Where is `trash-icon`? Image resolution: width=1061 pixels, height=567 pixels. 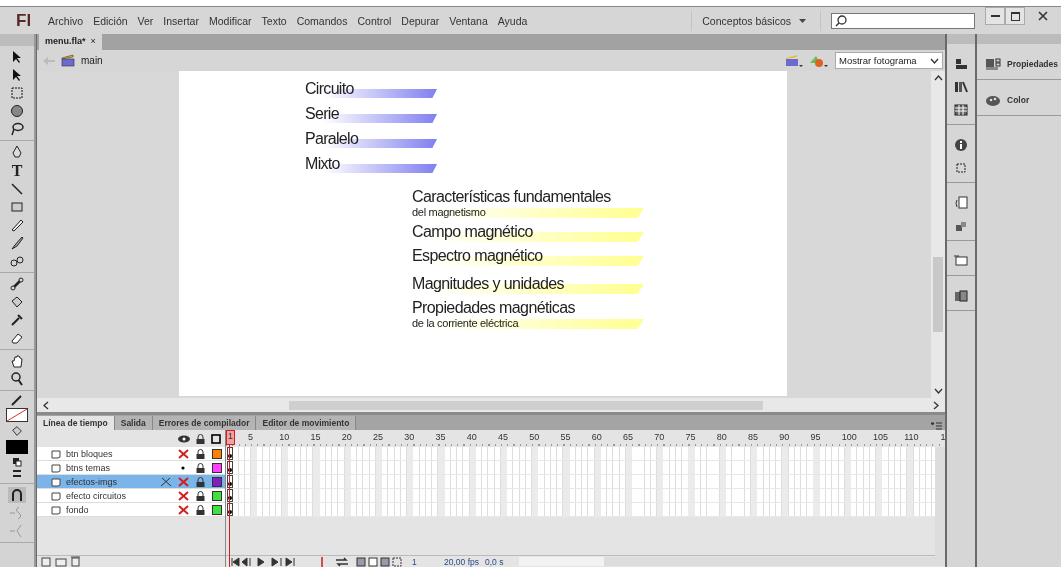 trash-icon is located at coordinates (75, 561).